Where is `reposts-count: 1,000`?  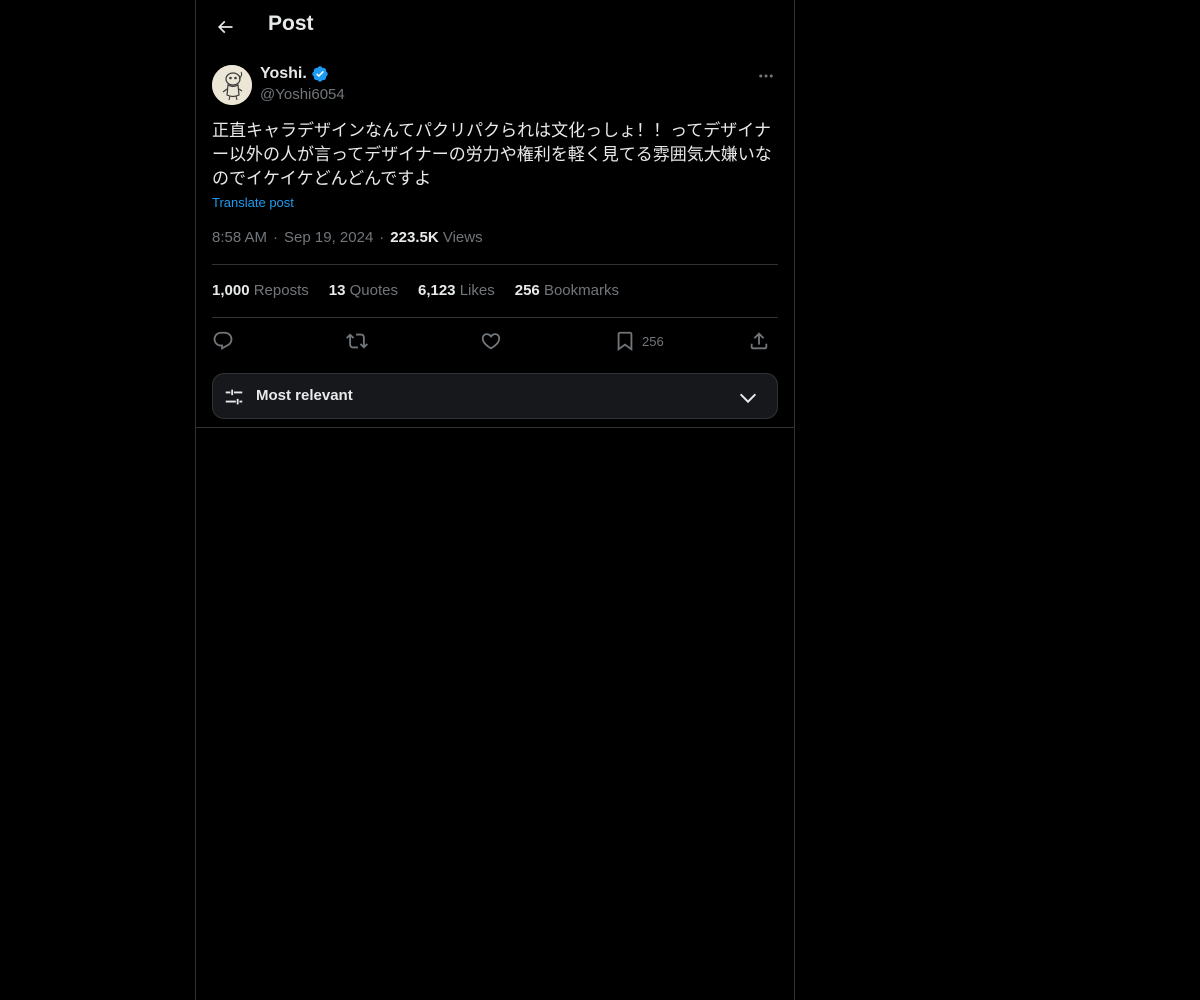
reposts-count: 1,000 is located at coordinates (231, 290).